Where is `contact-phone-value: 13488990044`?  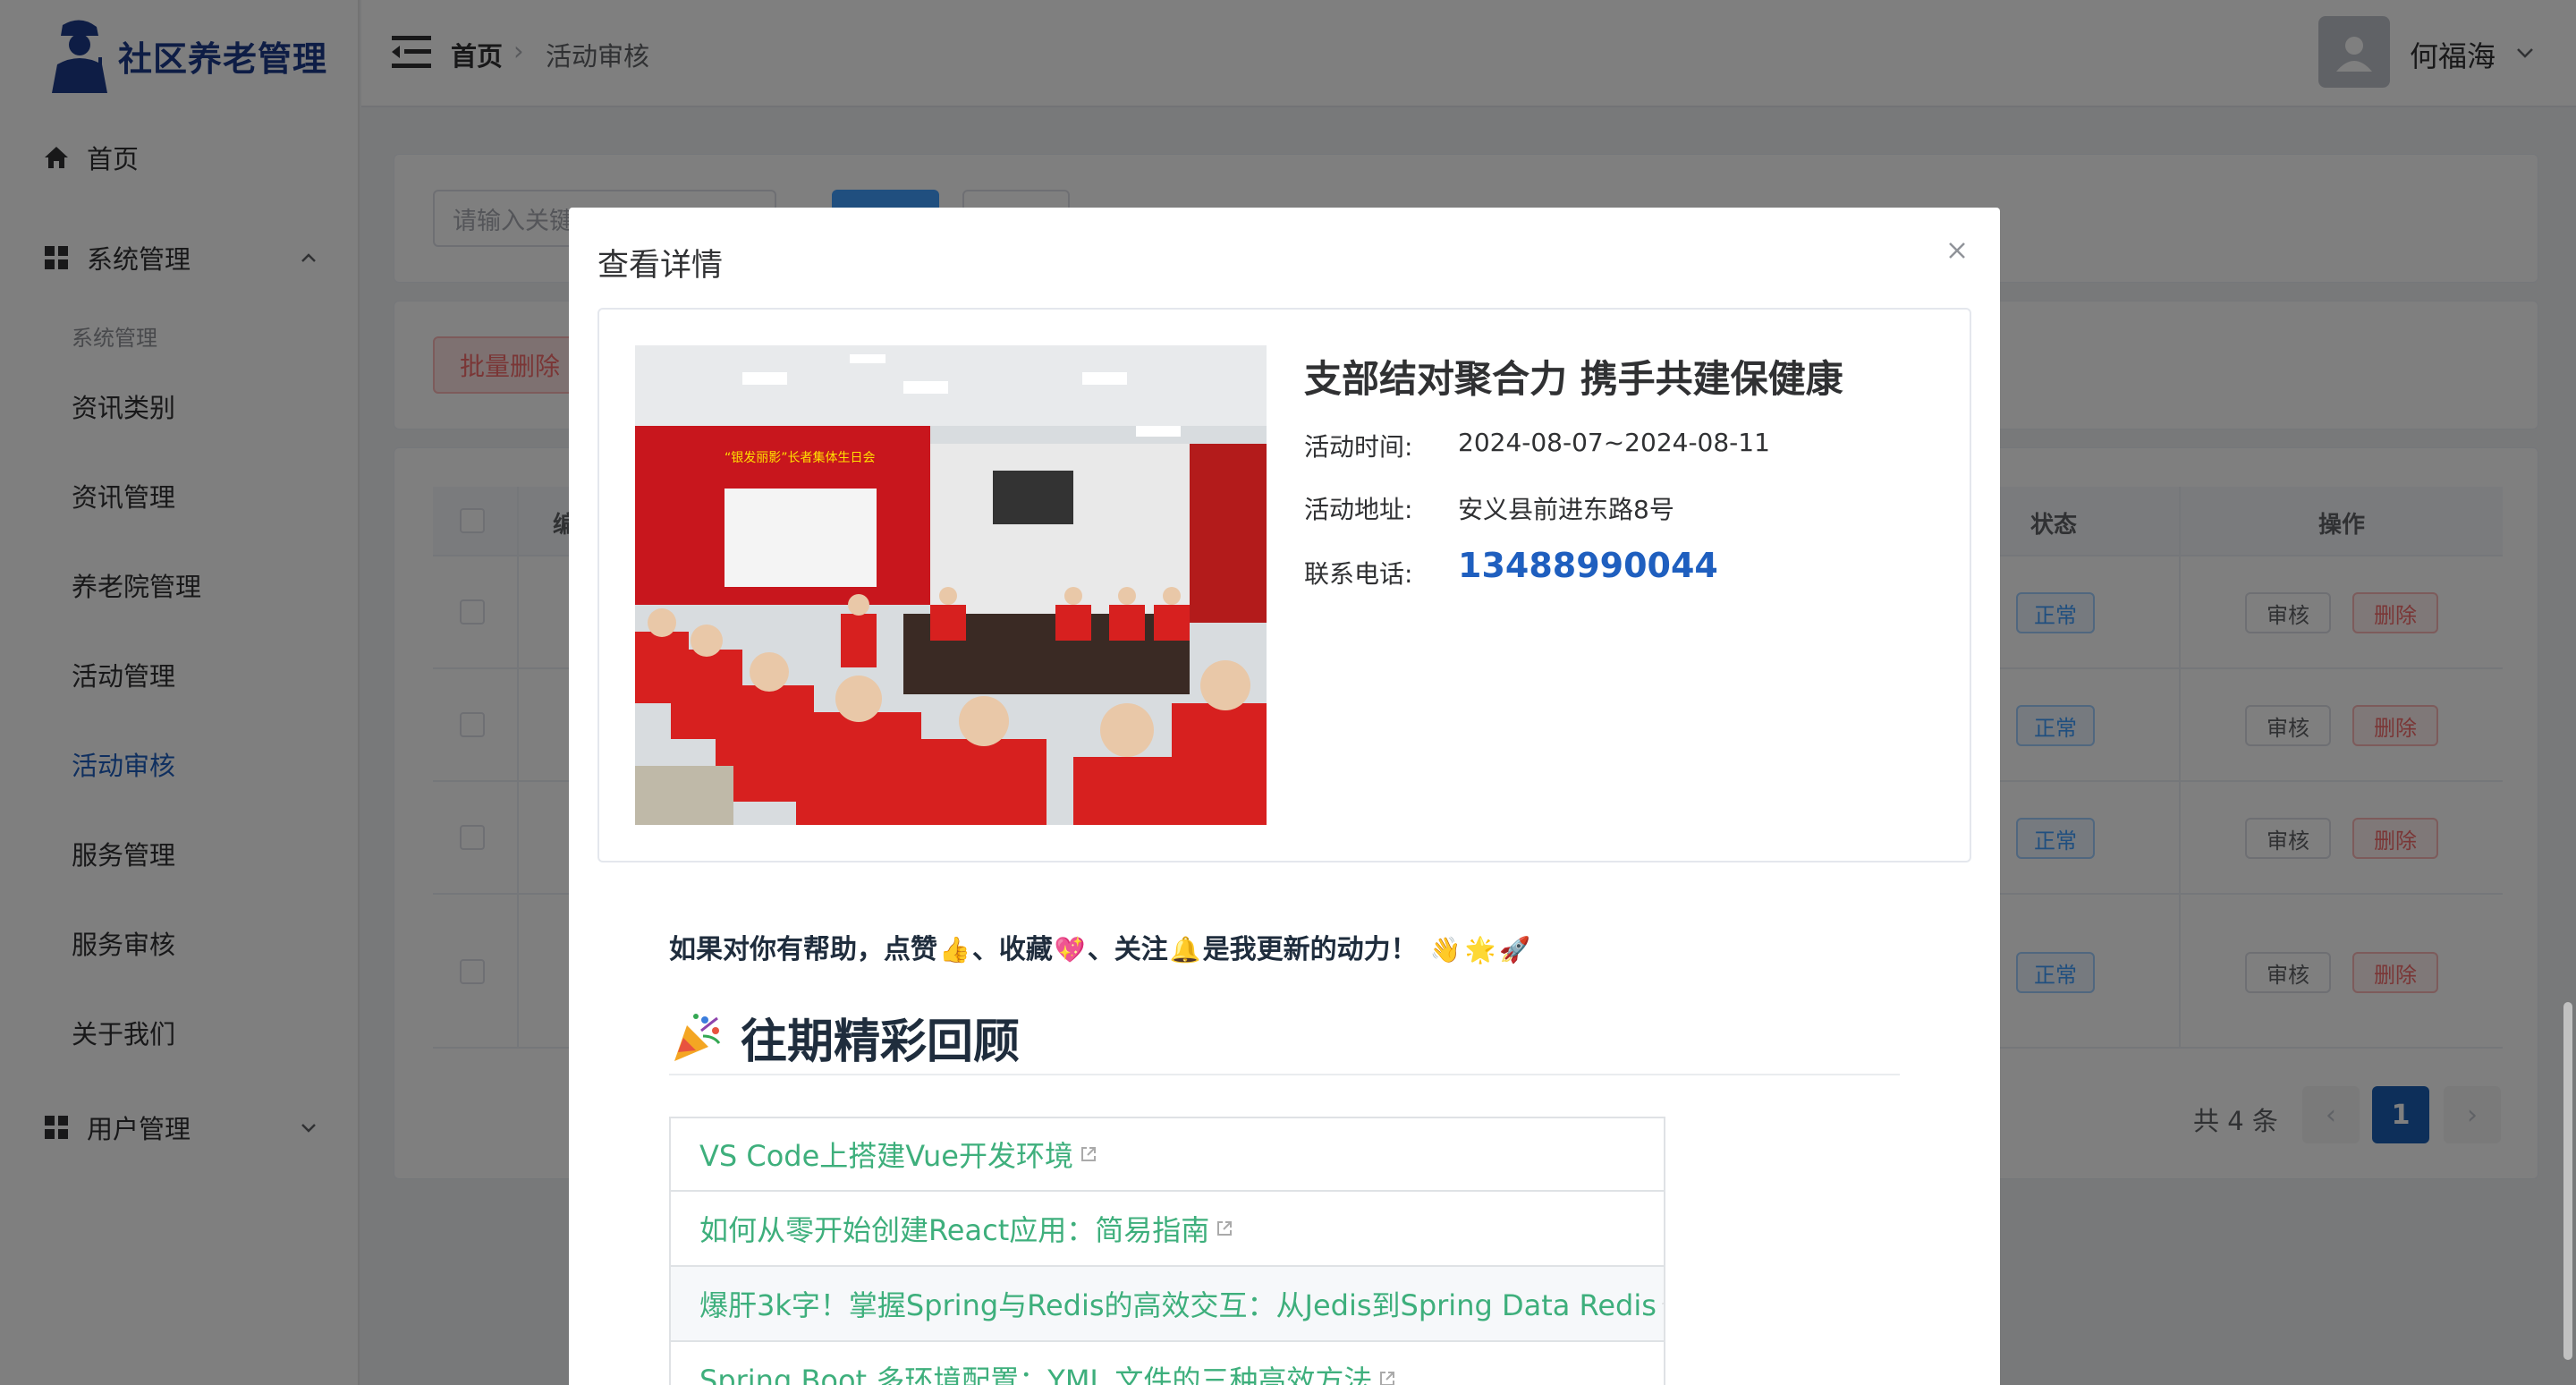
contact-phone-value: 13488990044 is located at coordinates (1588, 565).